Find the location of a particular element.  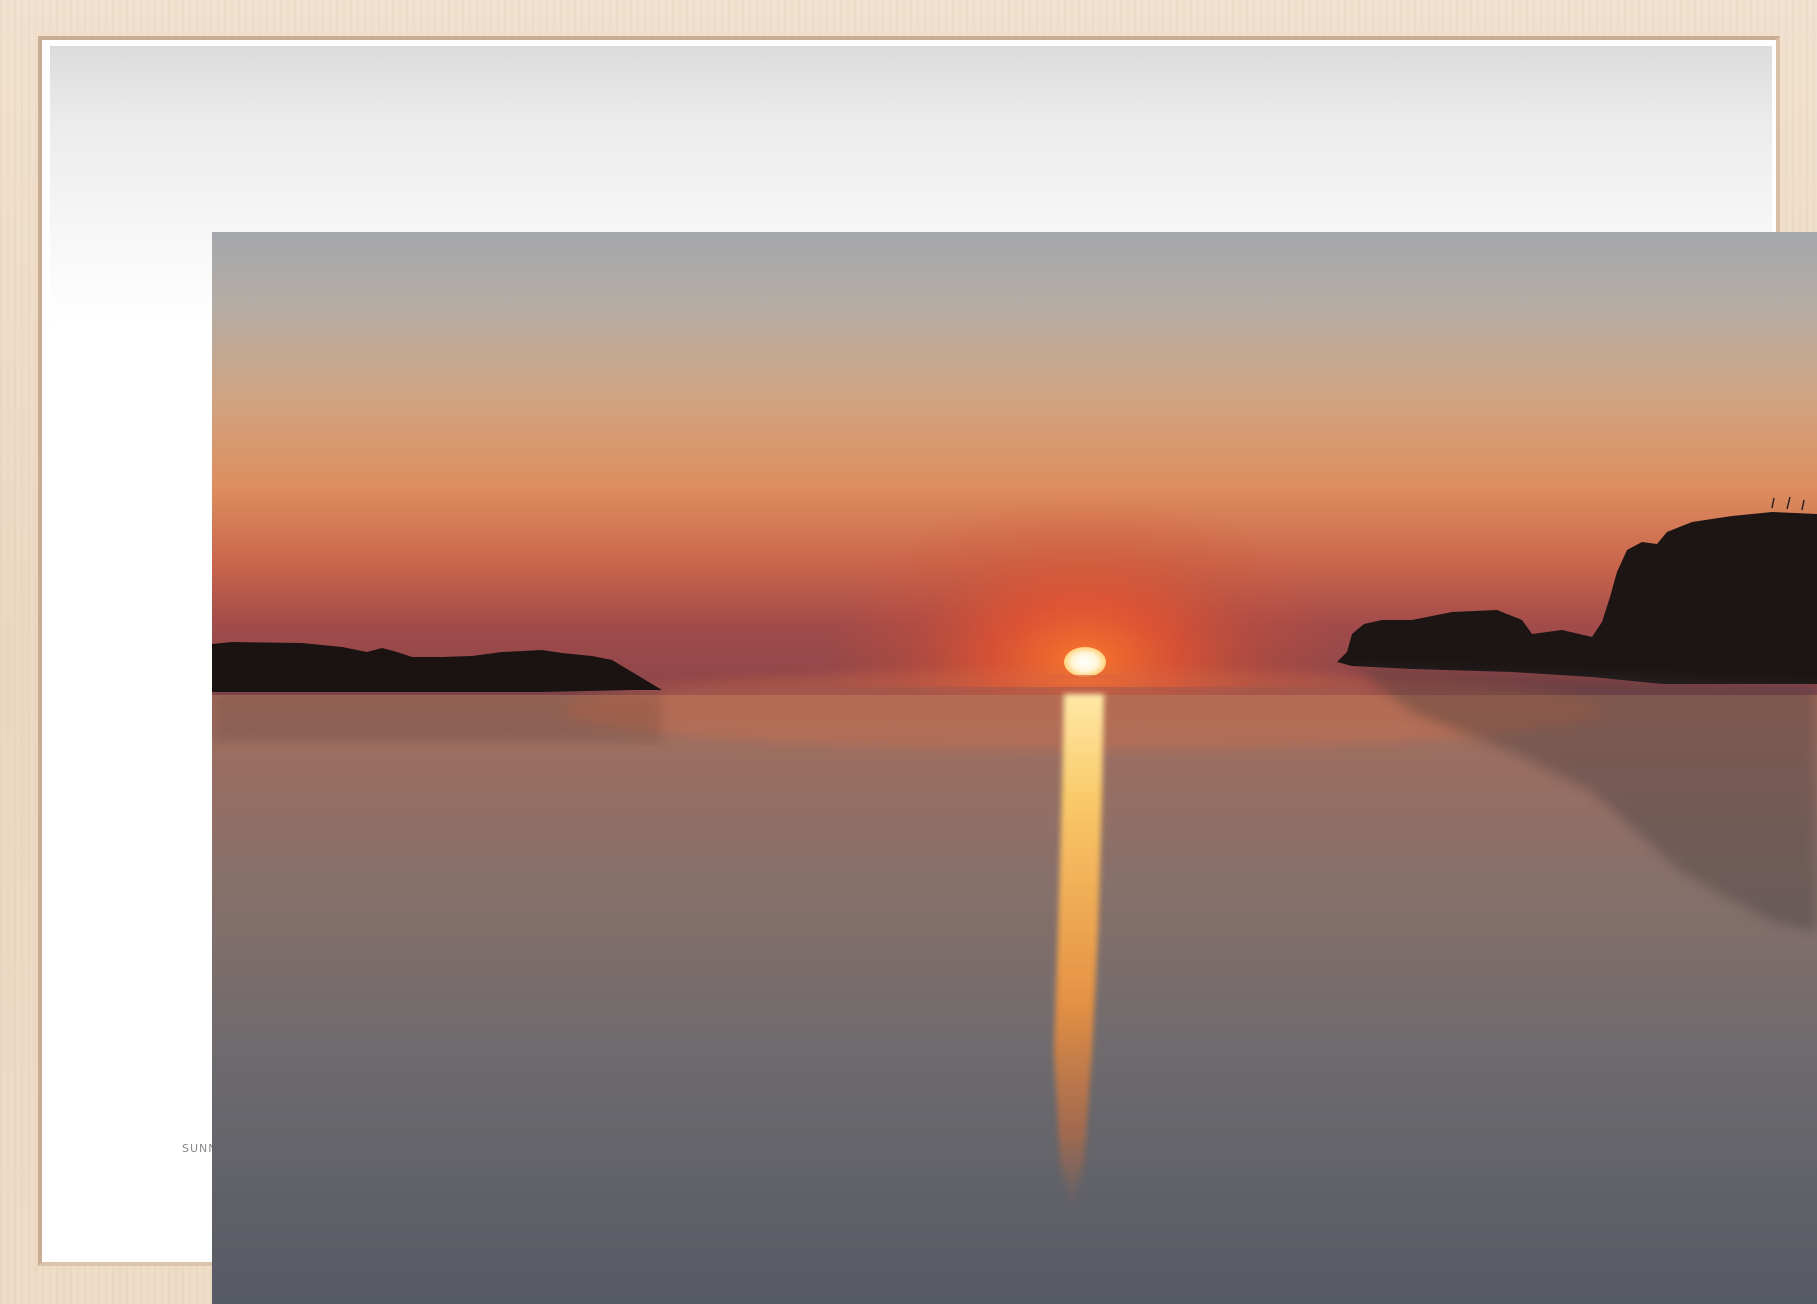

sun is located at coordinates (1085, 662).